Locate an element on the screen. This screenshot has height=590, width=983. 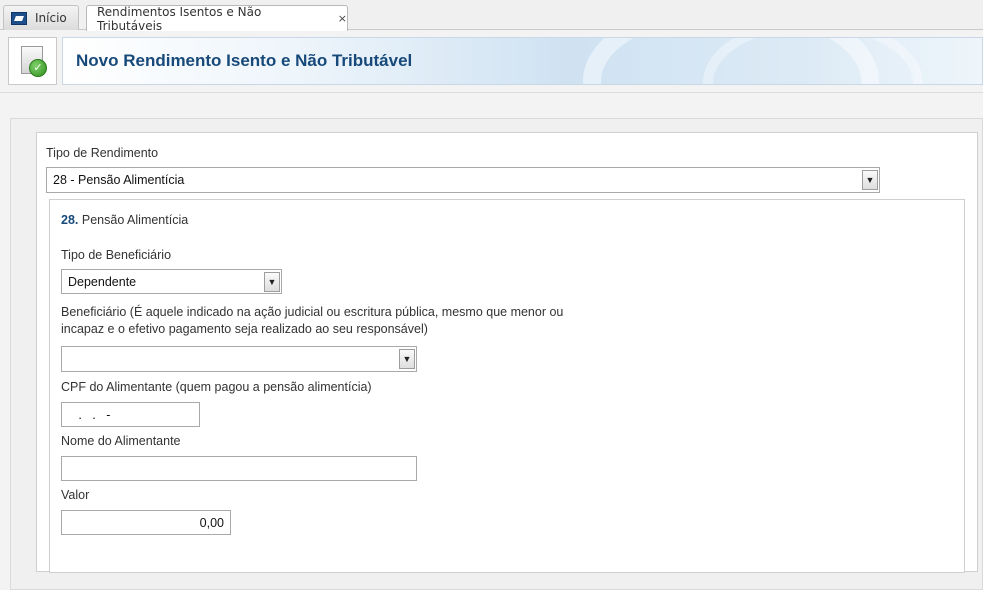
tipo-beneficiario-label: Tipo de Beneficiário is located at coordinates (116, 255).